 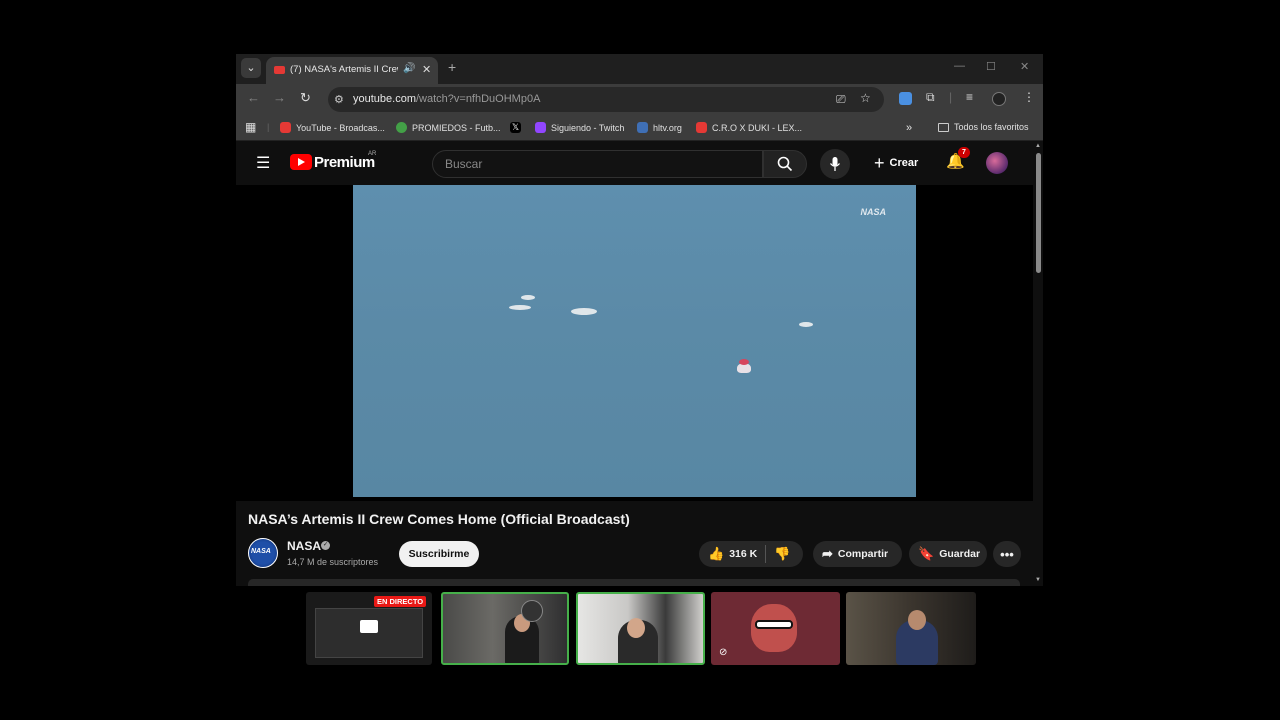 I want to click on folder-icon, so click(x=943, y=127).